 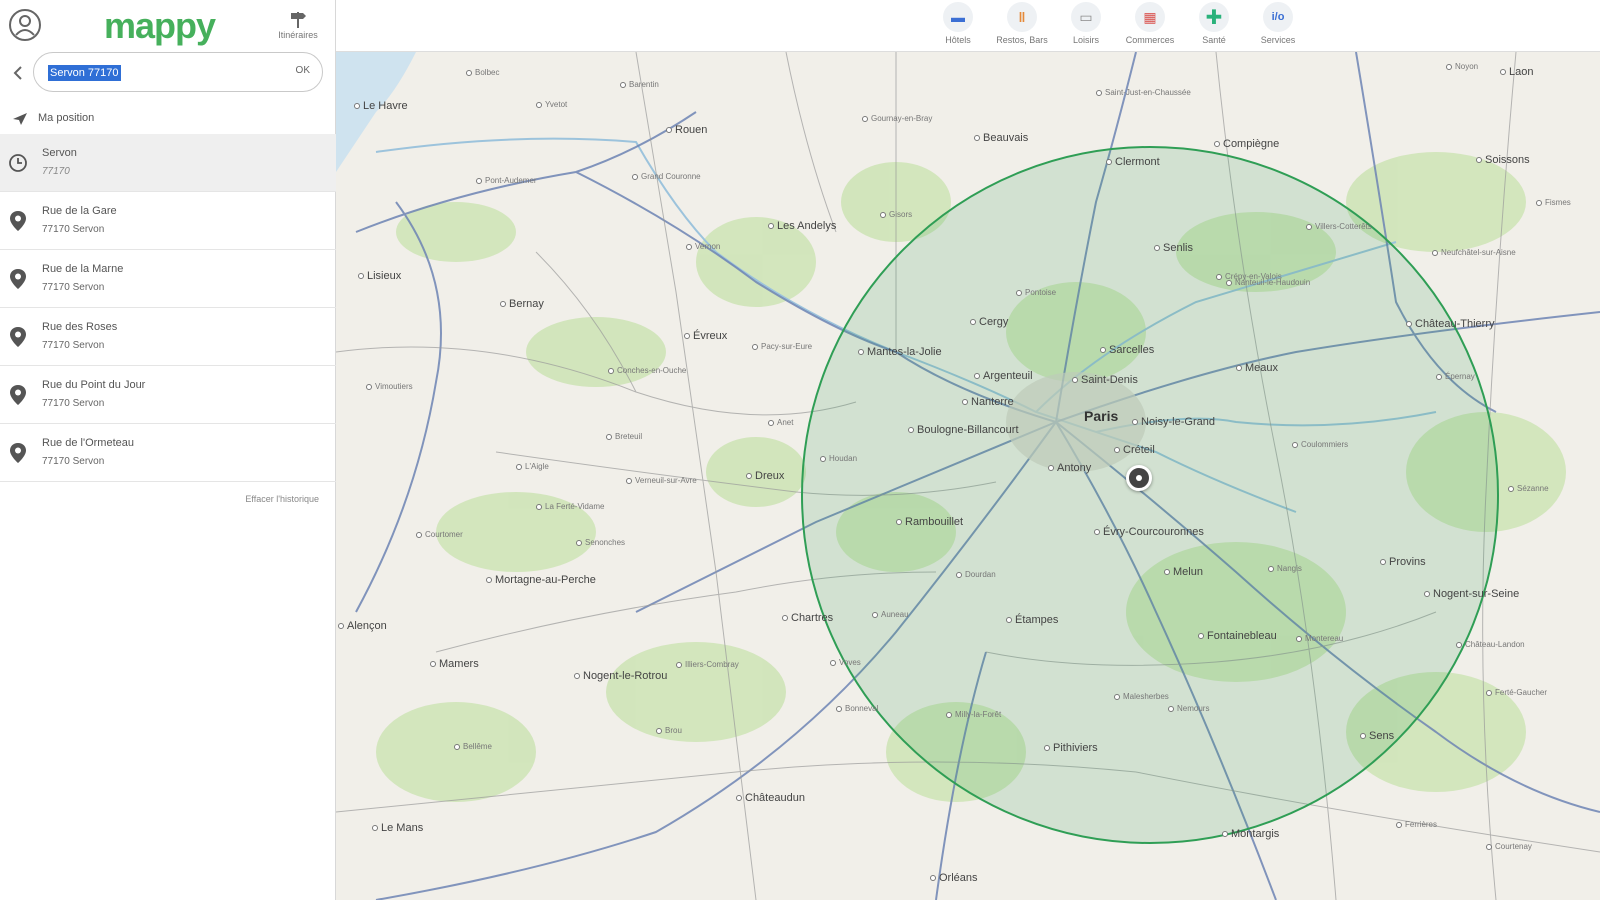 I want to click on place-label: Ferté-Gaucher, so click(x=1516, y=692).